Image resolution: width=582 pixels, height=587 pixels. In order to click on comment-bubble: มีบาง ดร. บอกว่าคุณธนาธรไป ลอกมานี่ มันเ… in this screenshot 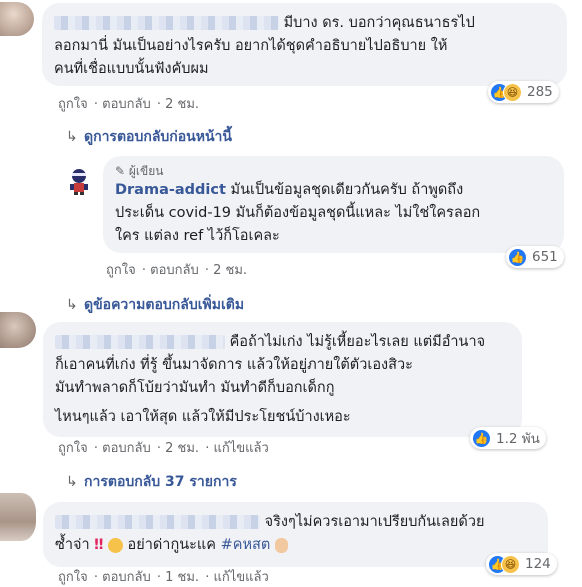, I will do `click(304, 44)`.